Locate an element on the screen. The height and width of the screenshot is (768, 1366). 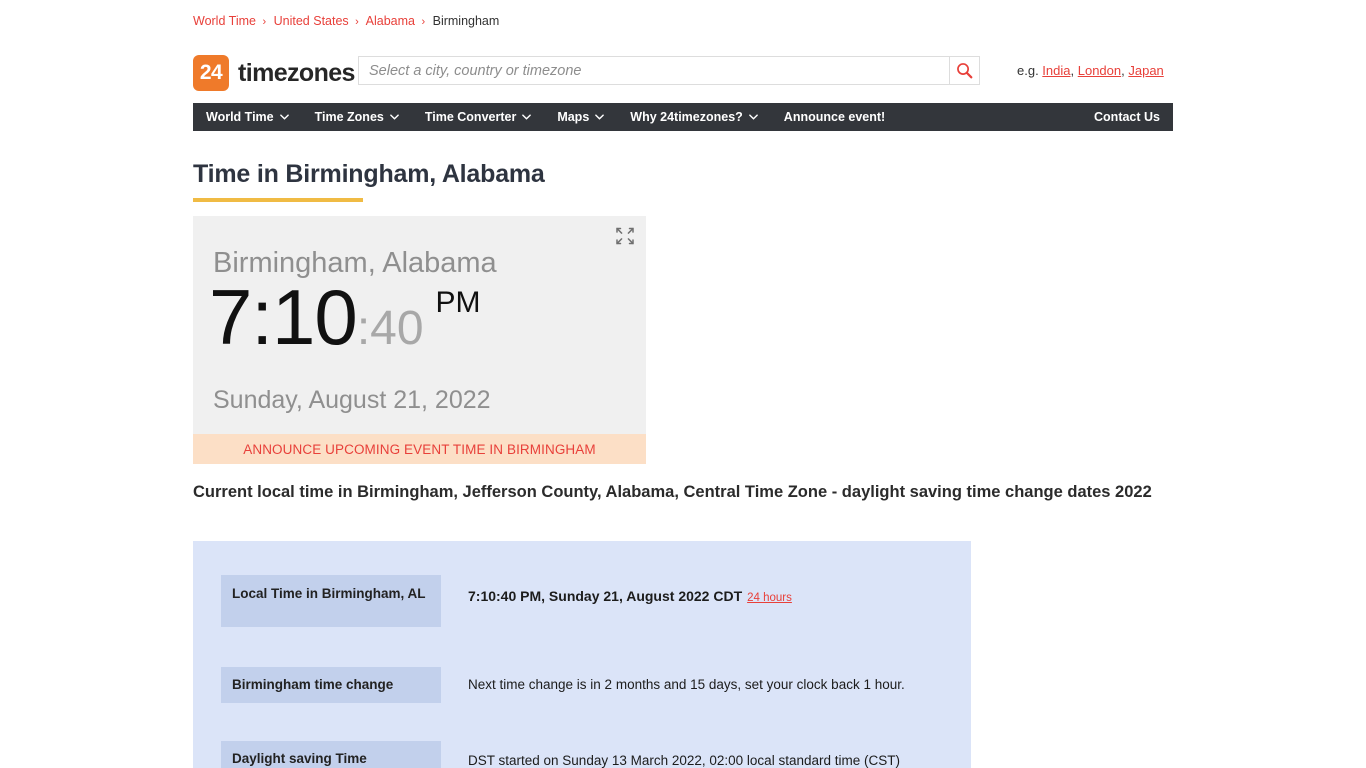
search-icon is located at coordinates (965, 71).